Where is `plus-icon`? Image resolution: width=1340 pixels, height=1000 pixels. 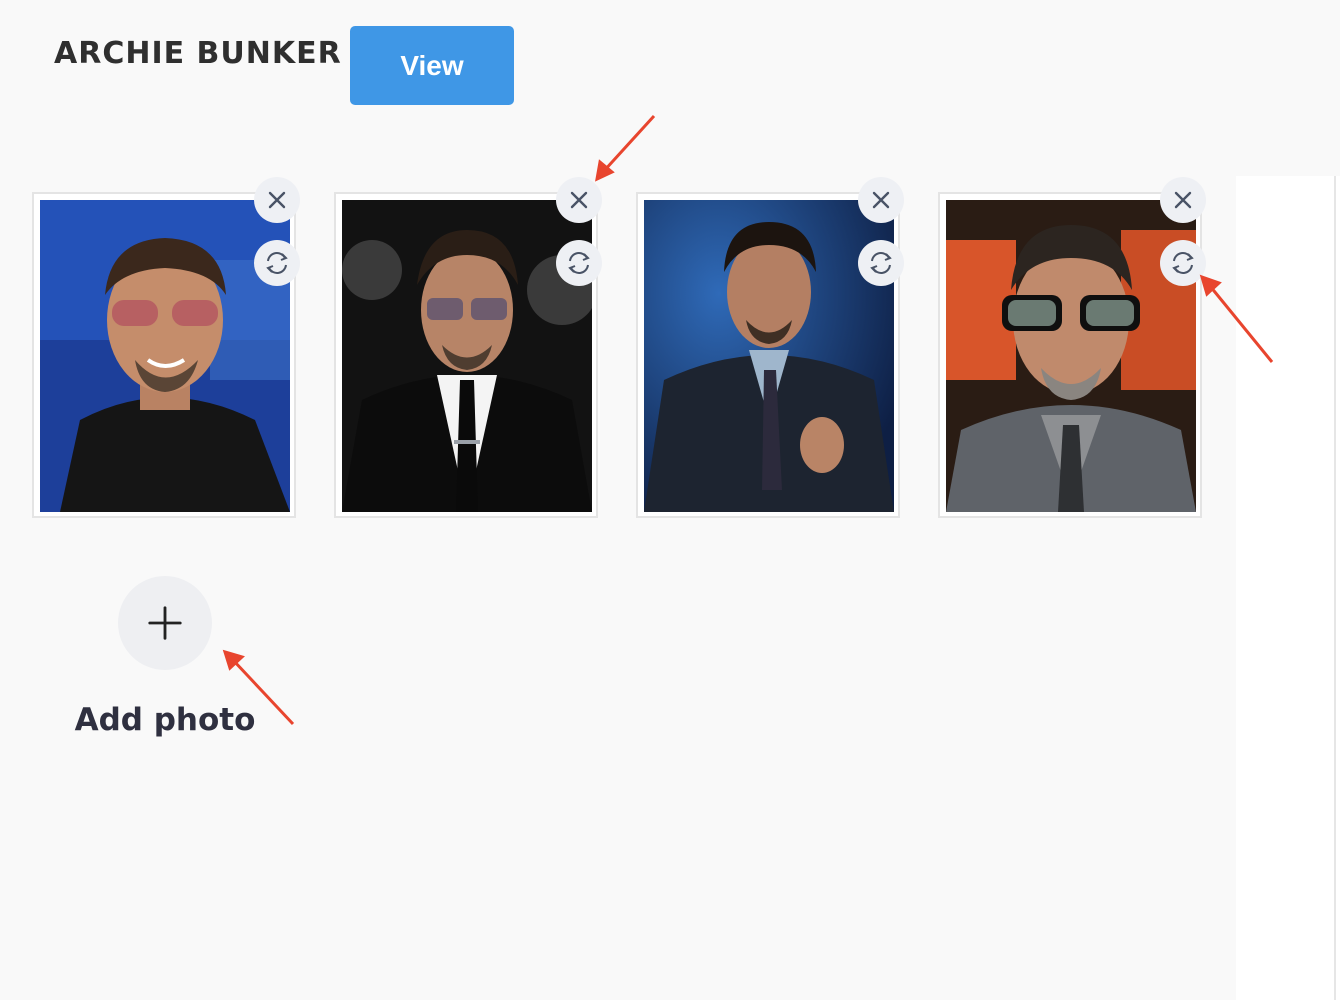 plus-icon is located at coordinates (165, 623).